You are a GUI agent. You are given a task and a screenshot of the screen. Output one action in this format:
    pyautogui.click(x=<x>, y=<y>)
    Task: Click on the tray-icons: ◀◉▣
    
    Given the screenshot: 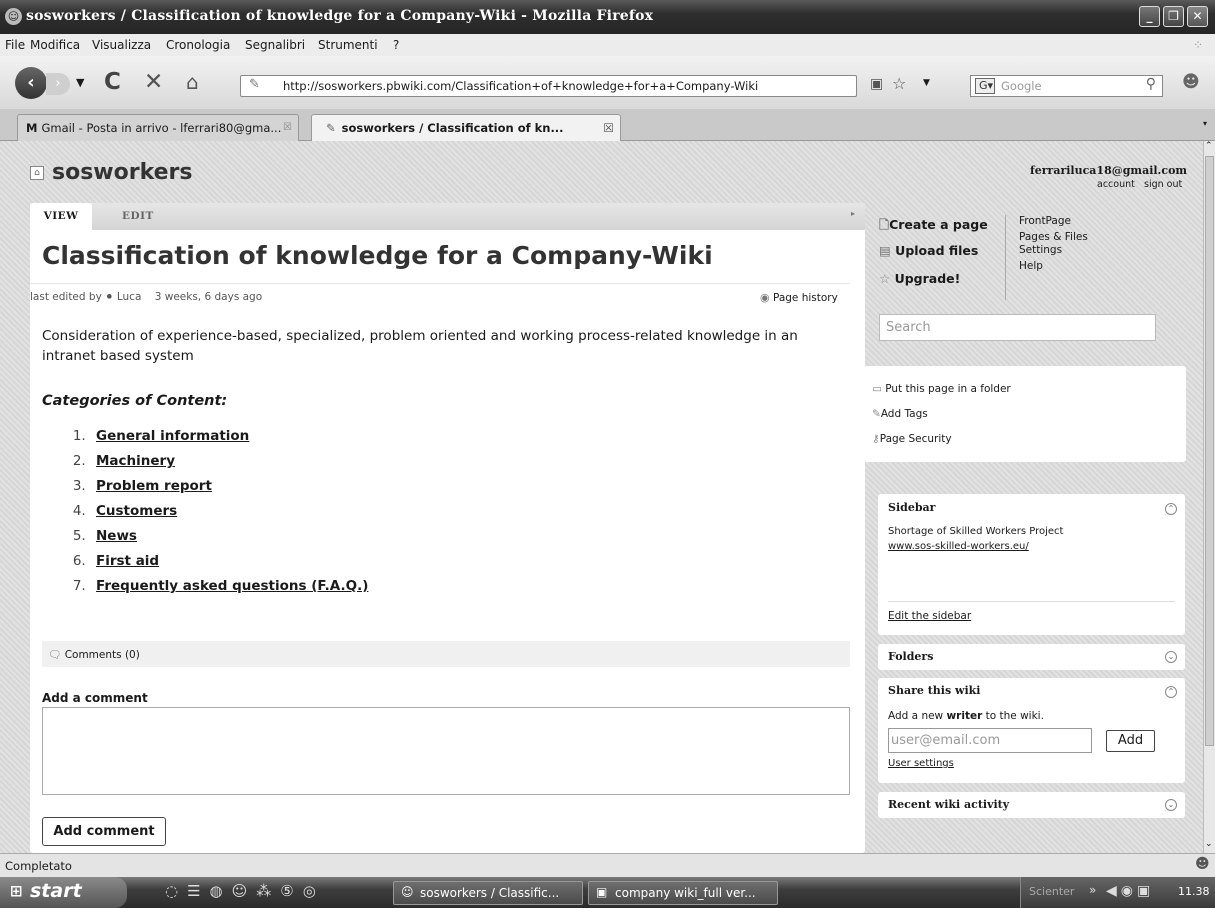 What is the action you would take?
    pyautogui.click(x=1130, y=891)
    